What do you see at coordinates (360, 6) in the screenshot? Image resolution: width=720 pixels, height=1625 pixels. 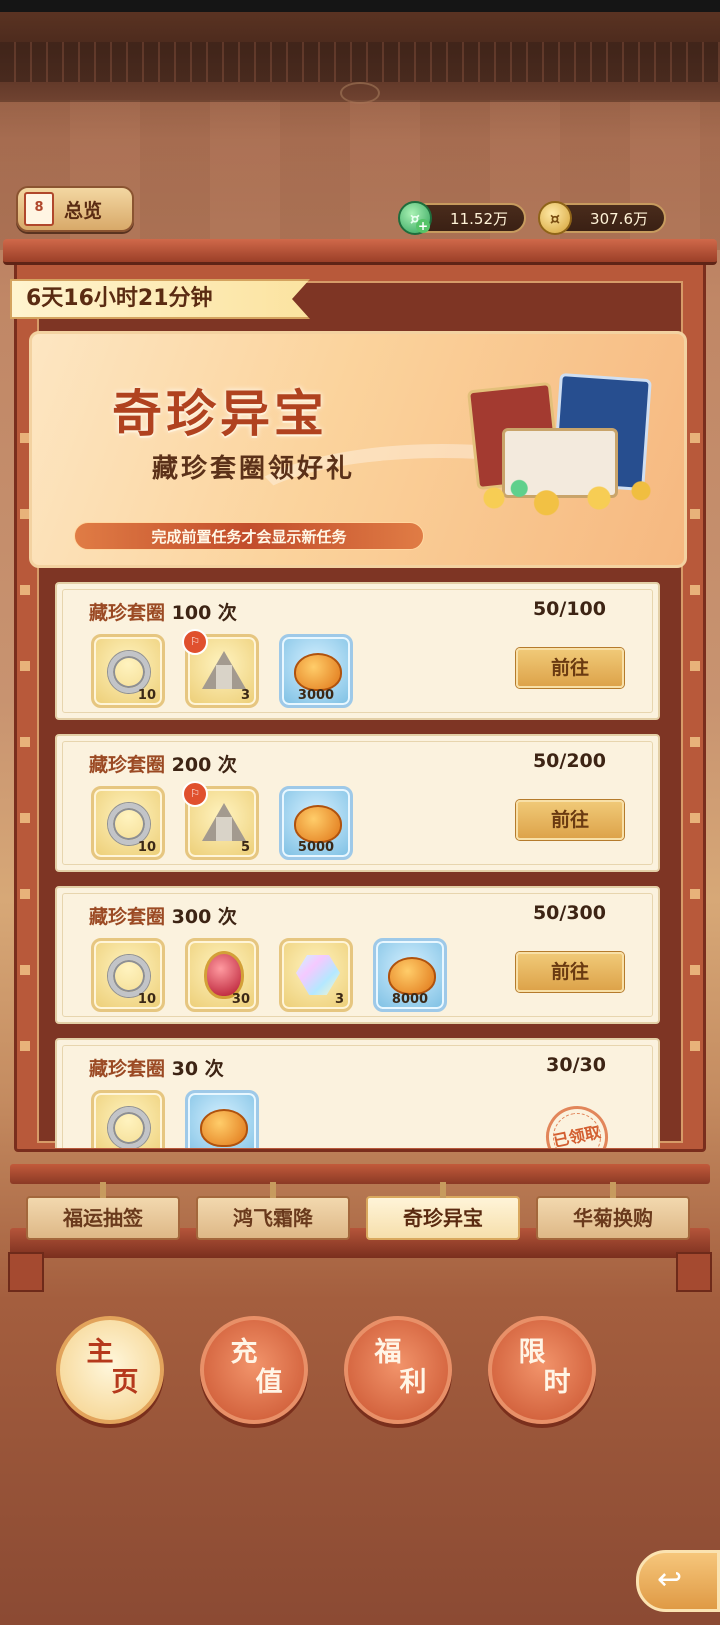 I see `status-bar` at bounding box center [360, 6].